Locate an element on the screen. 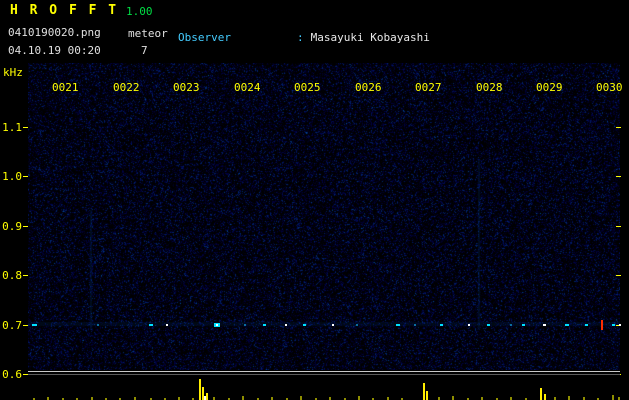 This screenshot has height=400, width=629. x-tick-label: 0025 is located at coordinates (307, 87).